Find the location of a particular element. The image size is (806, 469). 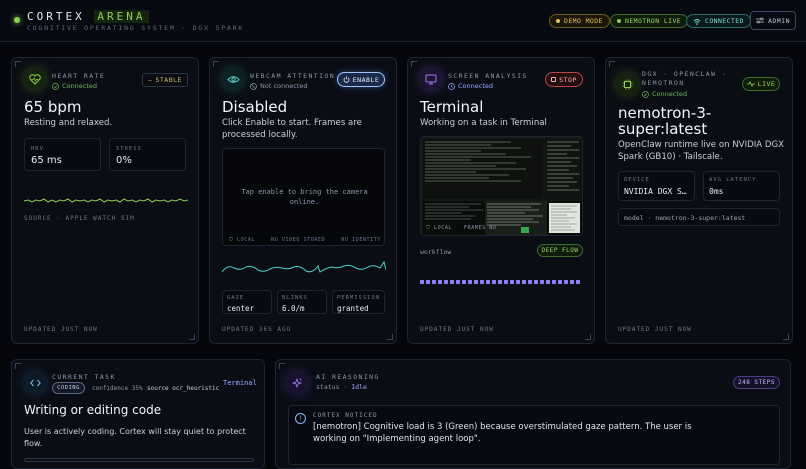

heart-updated: UPDATED JUST NOW is located at coordinates (61, 329).